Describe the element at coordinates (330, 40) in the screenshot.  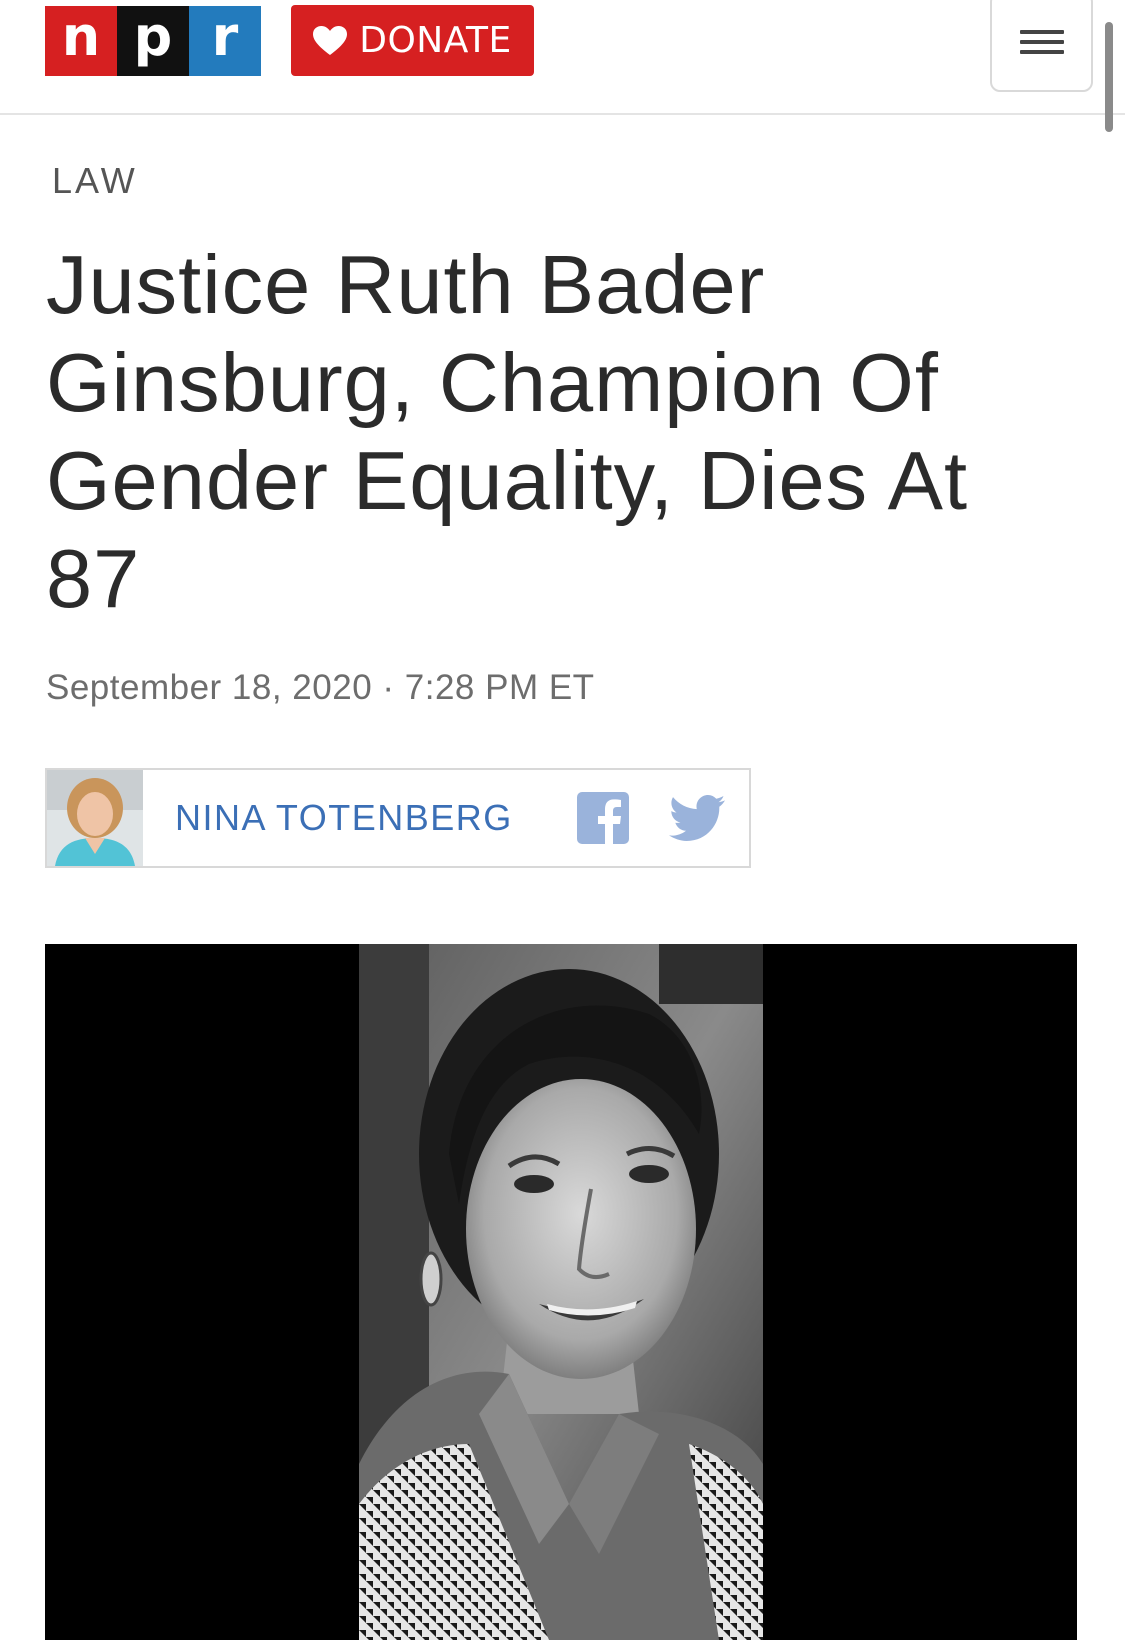
I see `heart-icon` at that location.